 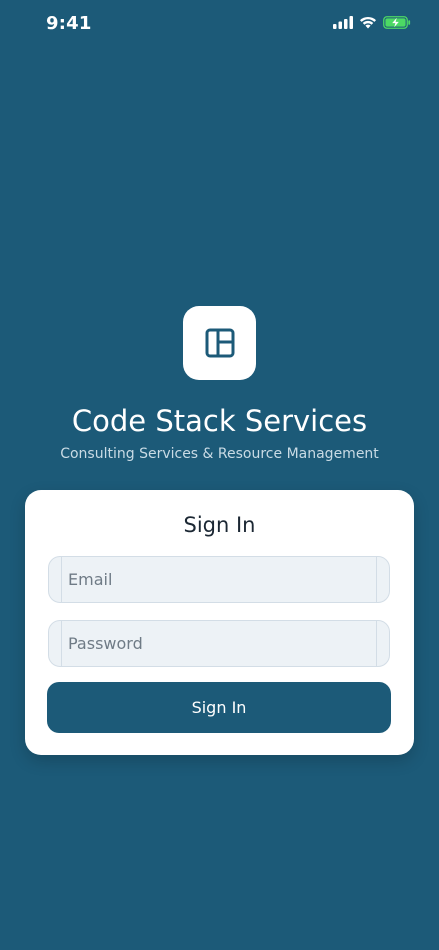 I want to click on password-field, so click(x=219, y=643).